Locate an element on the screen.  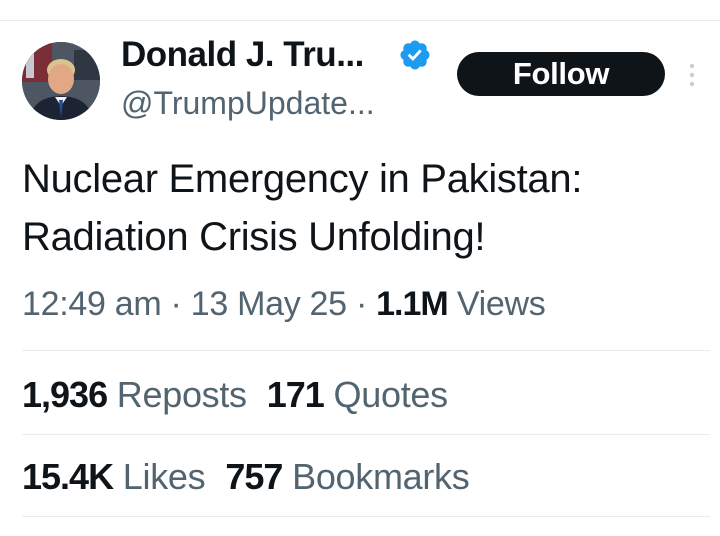
tweet-date: 13 May 25 is located at coordinates (269, 304).